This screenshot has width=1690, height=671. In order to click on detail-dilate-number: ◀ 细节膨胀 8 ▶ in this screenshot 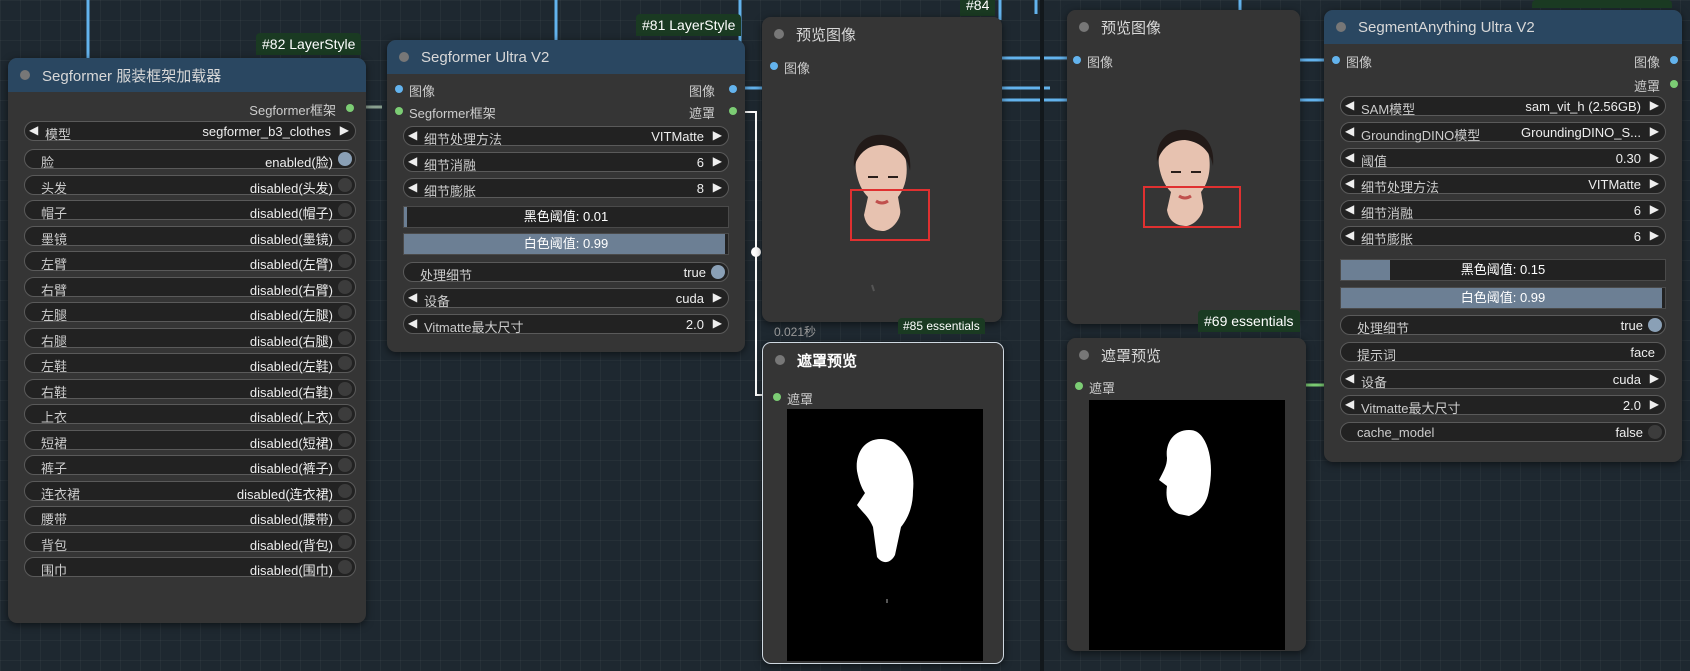, I will do `click(566, 188)`.